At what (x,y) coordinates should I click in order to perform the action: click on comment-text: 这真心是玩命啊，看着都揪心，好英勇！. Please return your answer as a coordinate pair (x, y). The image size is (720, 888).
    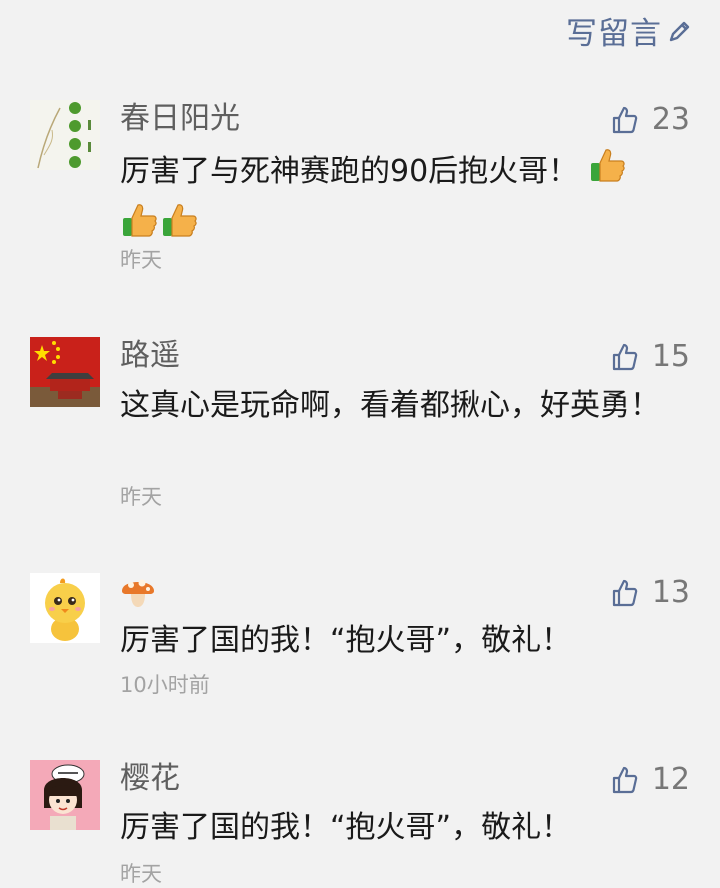
    Looking at the image, I should click on (390, 405).